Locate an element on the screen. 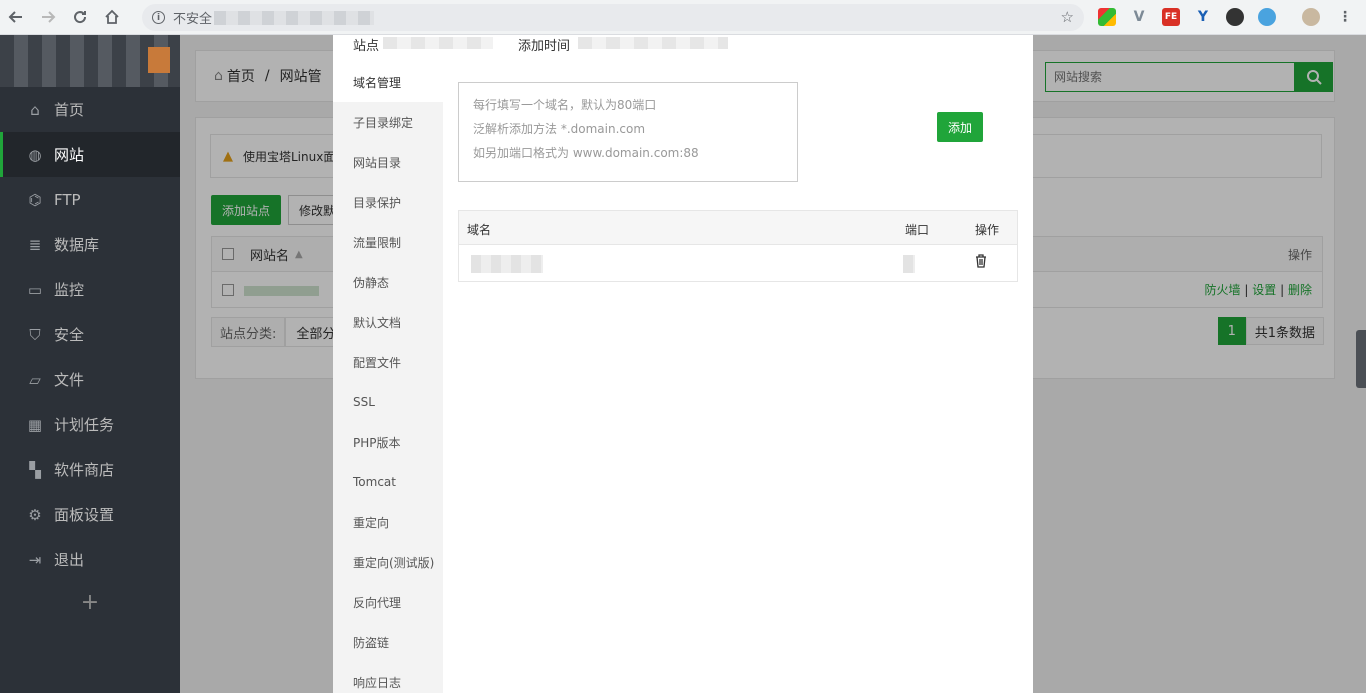  modal-header: 站点 添加时间 is located at coordinates (683, 48).